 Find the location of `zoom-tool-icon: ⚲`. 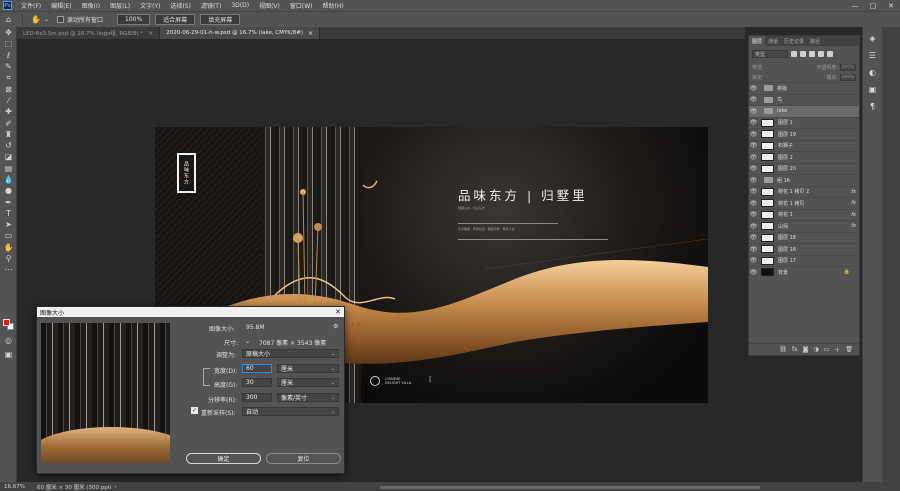

zoom-tool-icon: ⚲ is located at coordinates (8, 258).